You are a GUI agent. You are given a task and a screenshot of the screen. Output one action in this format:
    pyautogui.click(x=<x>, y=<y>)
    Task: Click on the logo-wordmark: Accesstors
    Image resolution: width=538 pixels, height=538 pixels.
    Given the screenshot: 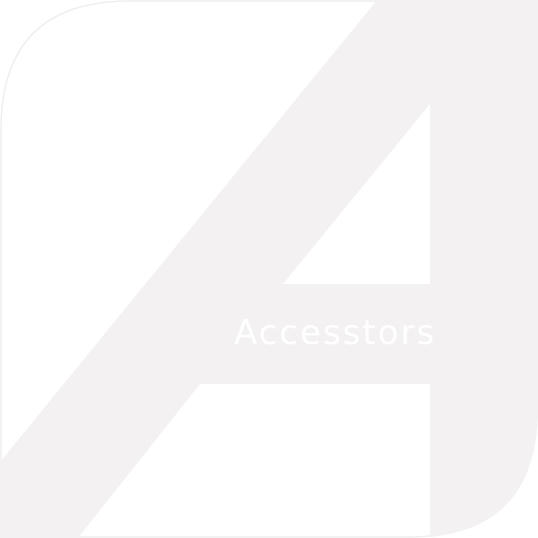 What is the action you would take?
    pyautogui.click(x=335, y=333)
    